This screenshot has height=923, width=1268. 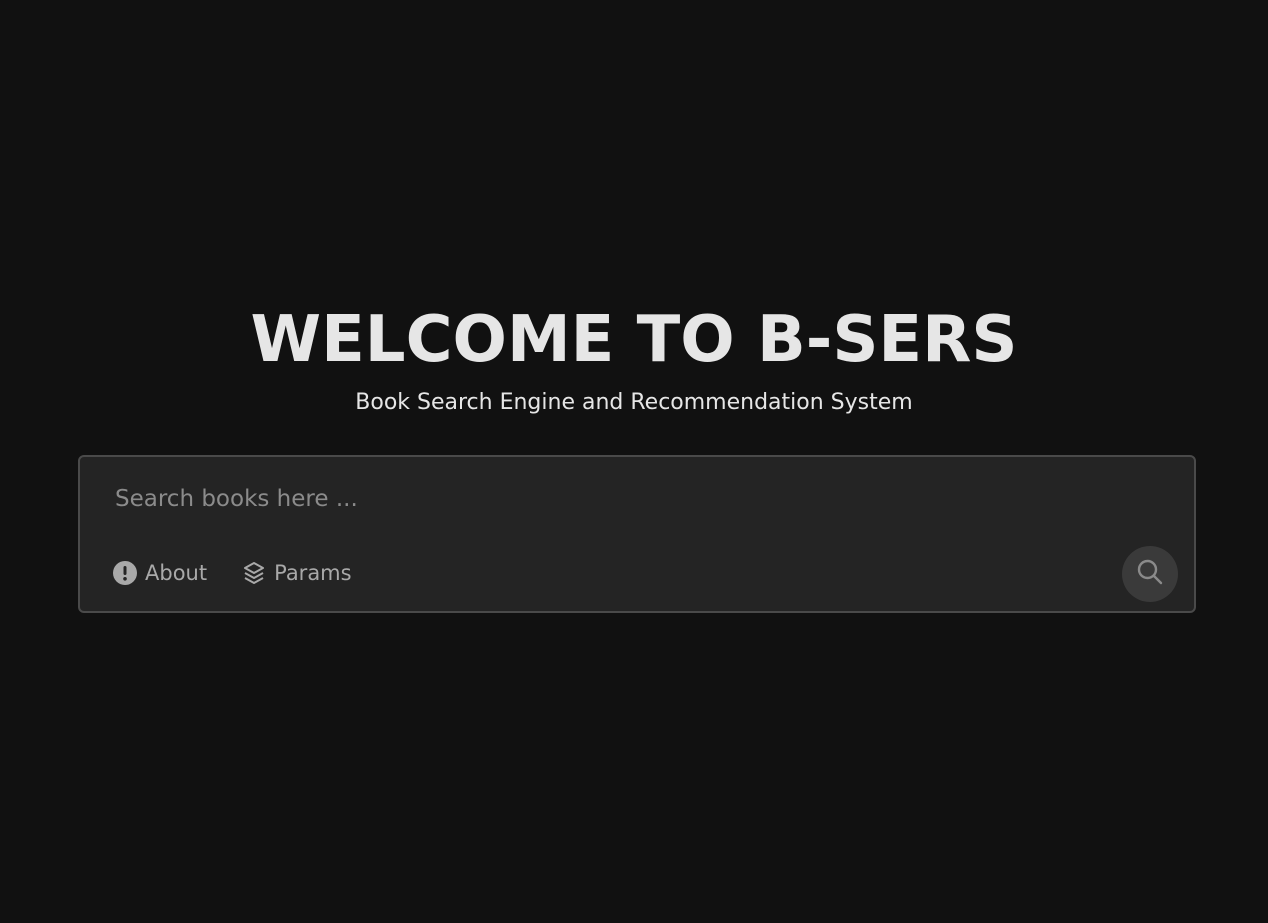 What do you see at coordinates (254, 573) in the screenshot?
I see `layers-icon` at bounding box center [254, 573].